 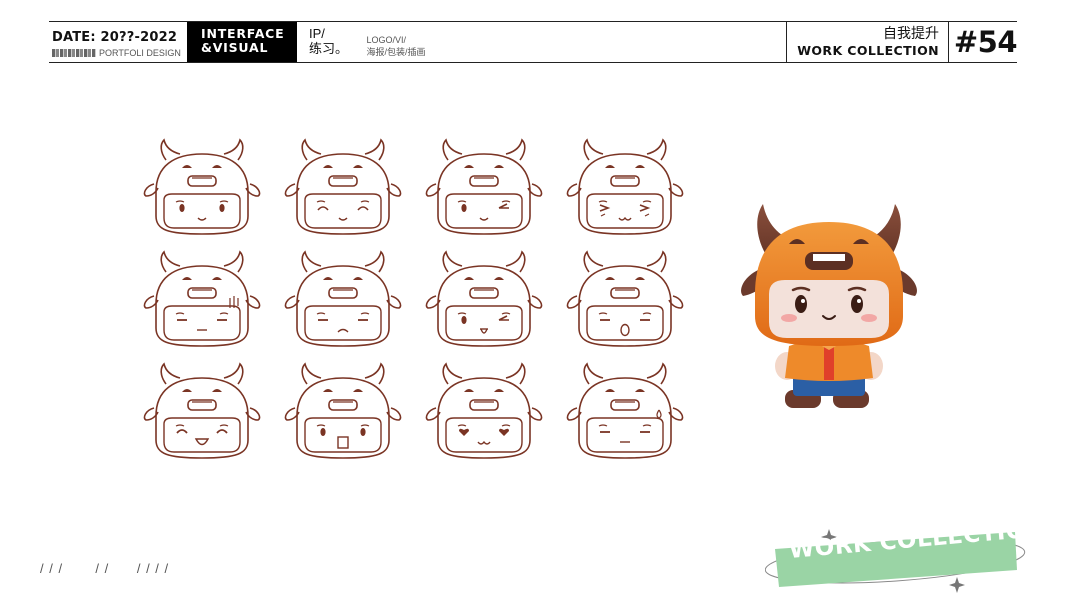 I want to click on work-title-en: WORK COLLECTION, so click(x=868, y=50).